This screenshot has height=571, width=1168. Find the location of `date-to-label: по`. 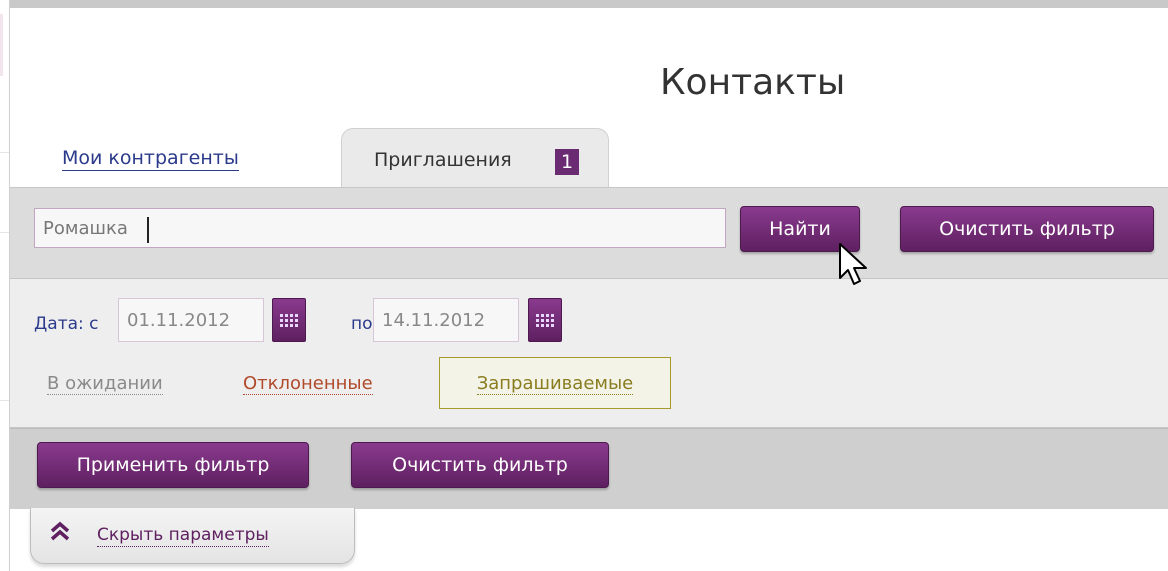

date-to-label: по is located at coordinates (362, 324).